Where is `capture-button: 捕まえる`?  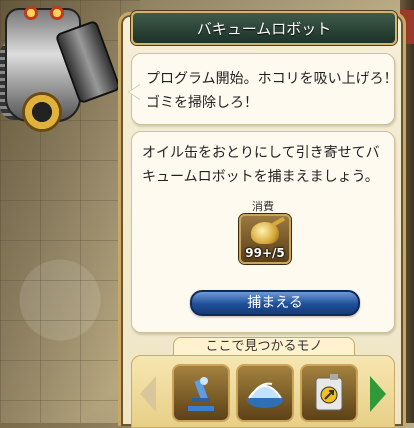
capture-button: 捕まえる is located at coordinates (275, 303).